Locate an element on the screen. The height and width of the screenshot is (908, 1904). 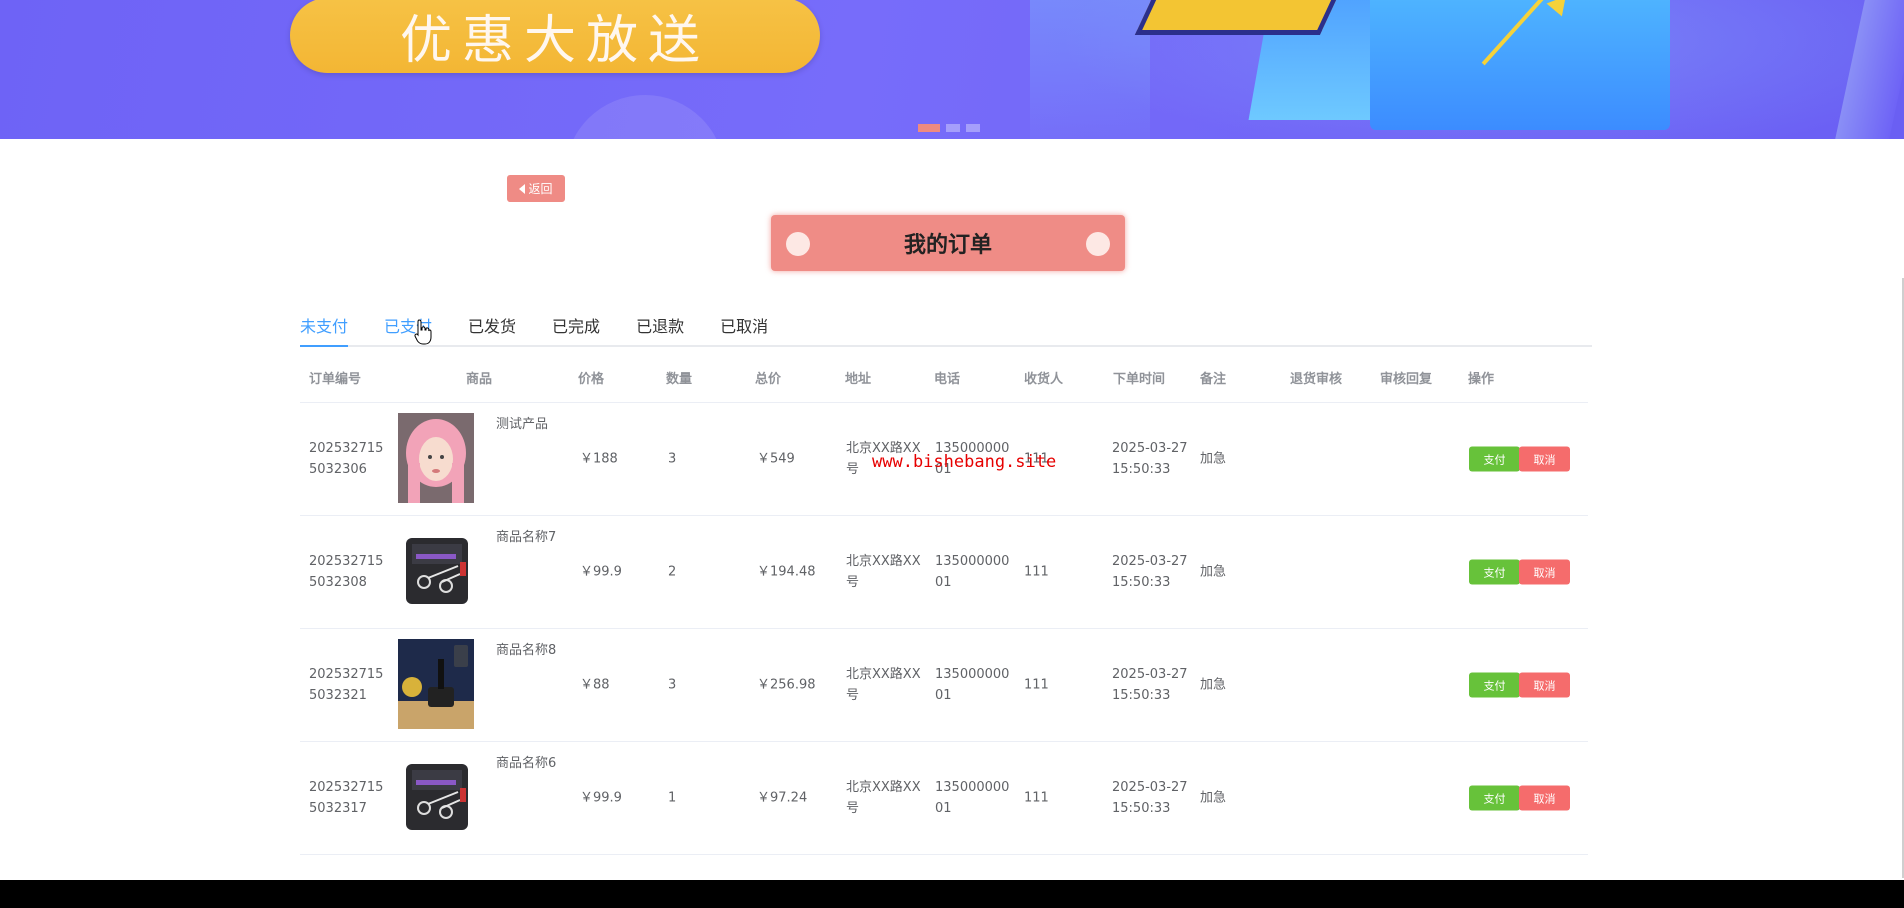
total-price: ￥194.48 is located at coordinates (786, 572).